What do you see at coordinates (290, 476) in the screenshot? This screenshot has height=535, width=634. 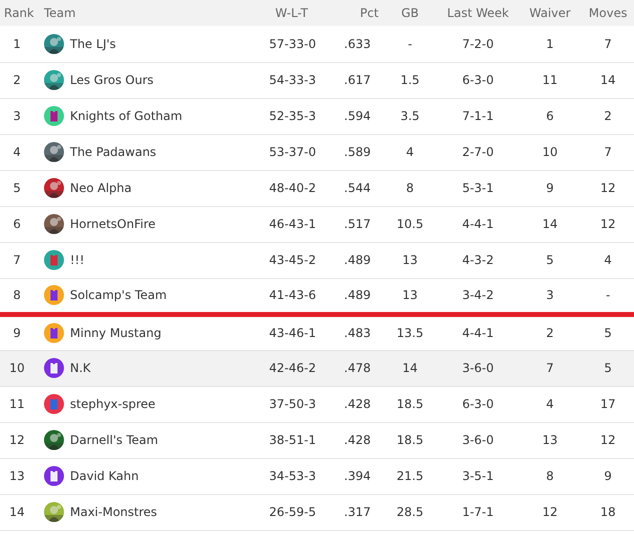 I see `table-cell: 34-53-3` at bounding box center [290, 476].